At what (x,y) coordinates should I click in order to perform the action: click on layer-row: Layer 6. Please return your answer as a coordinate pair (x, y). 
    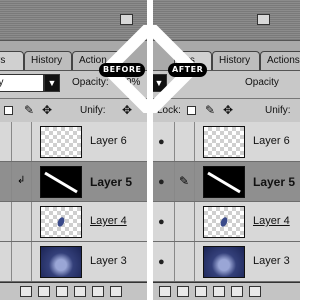
    Looking at the image, I should click on (73, 142).